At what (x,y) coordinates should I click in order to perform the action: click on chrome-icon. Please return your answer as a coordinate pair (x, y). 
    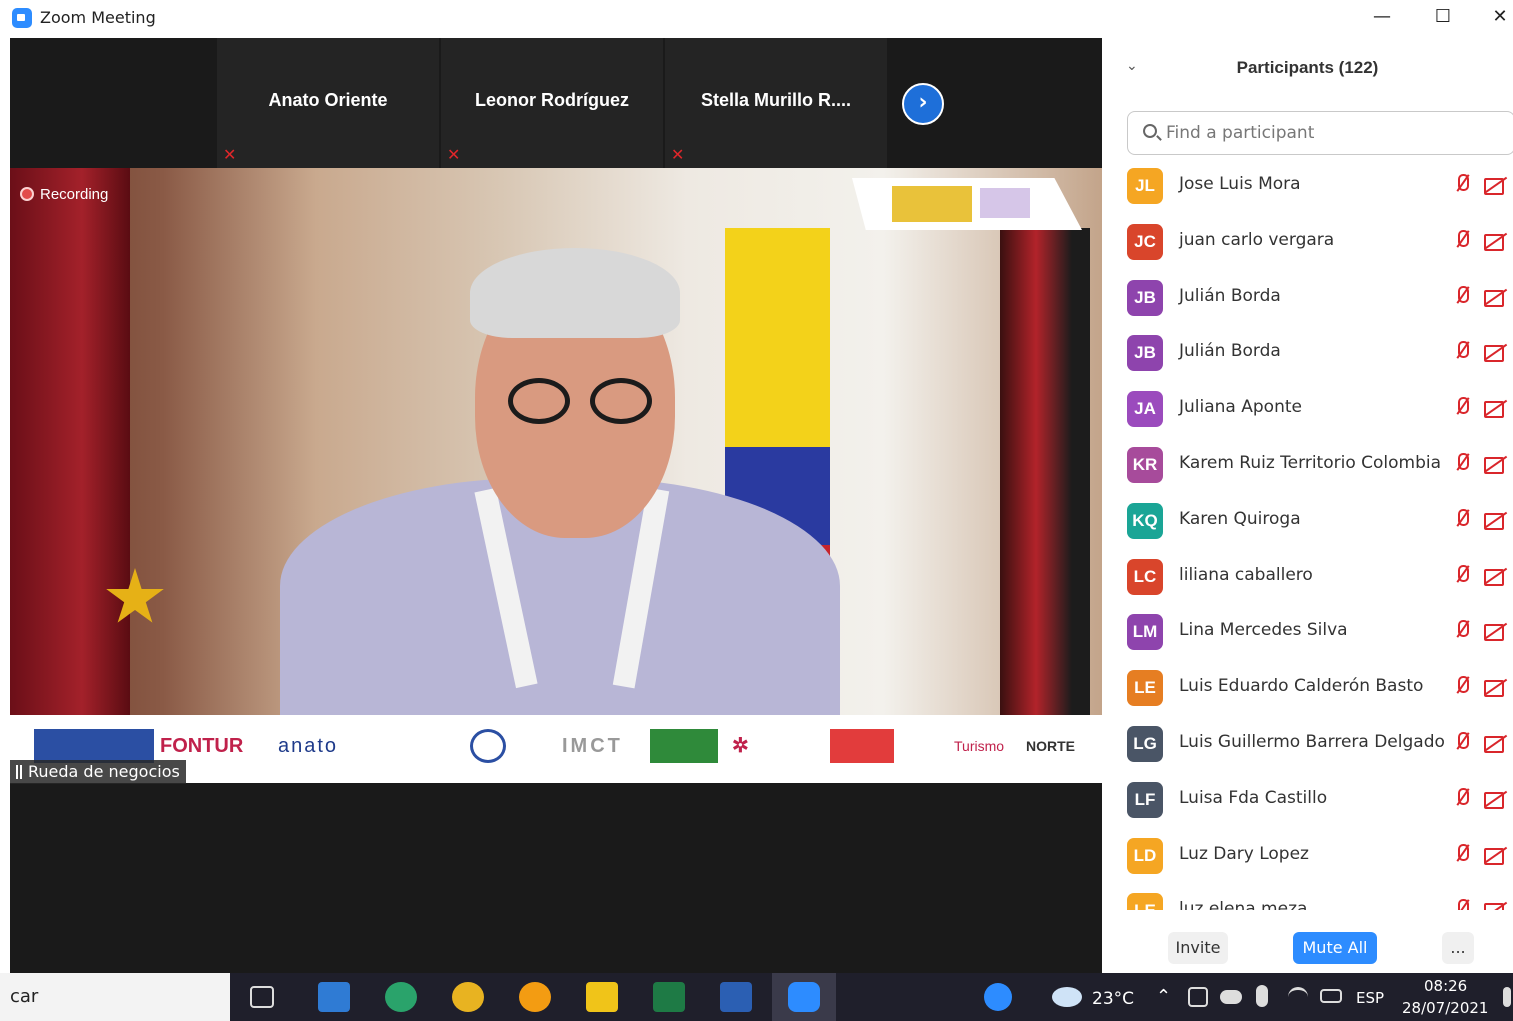
    Looking at the image, I should click on (468, 997).